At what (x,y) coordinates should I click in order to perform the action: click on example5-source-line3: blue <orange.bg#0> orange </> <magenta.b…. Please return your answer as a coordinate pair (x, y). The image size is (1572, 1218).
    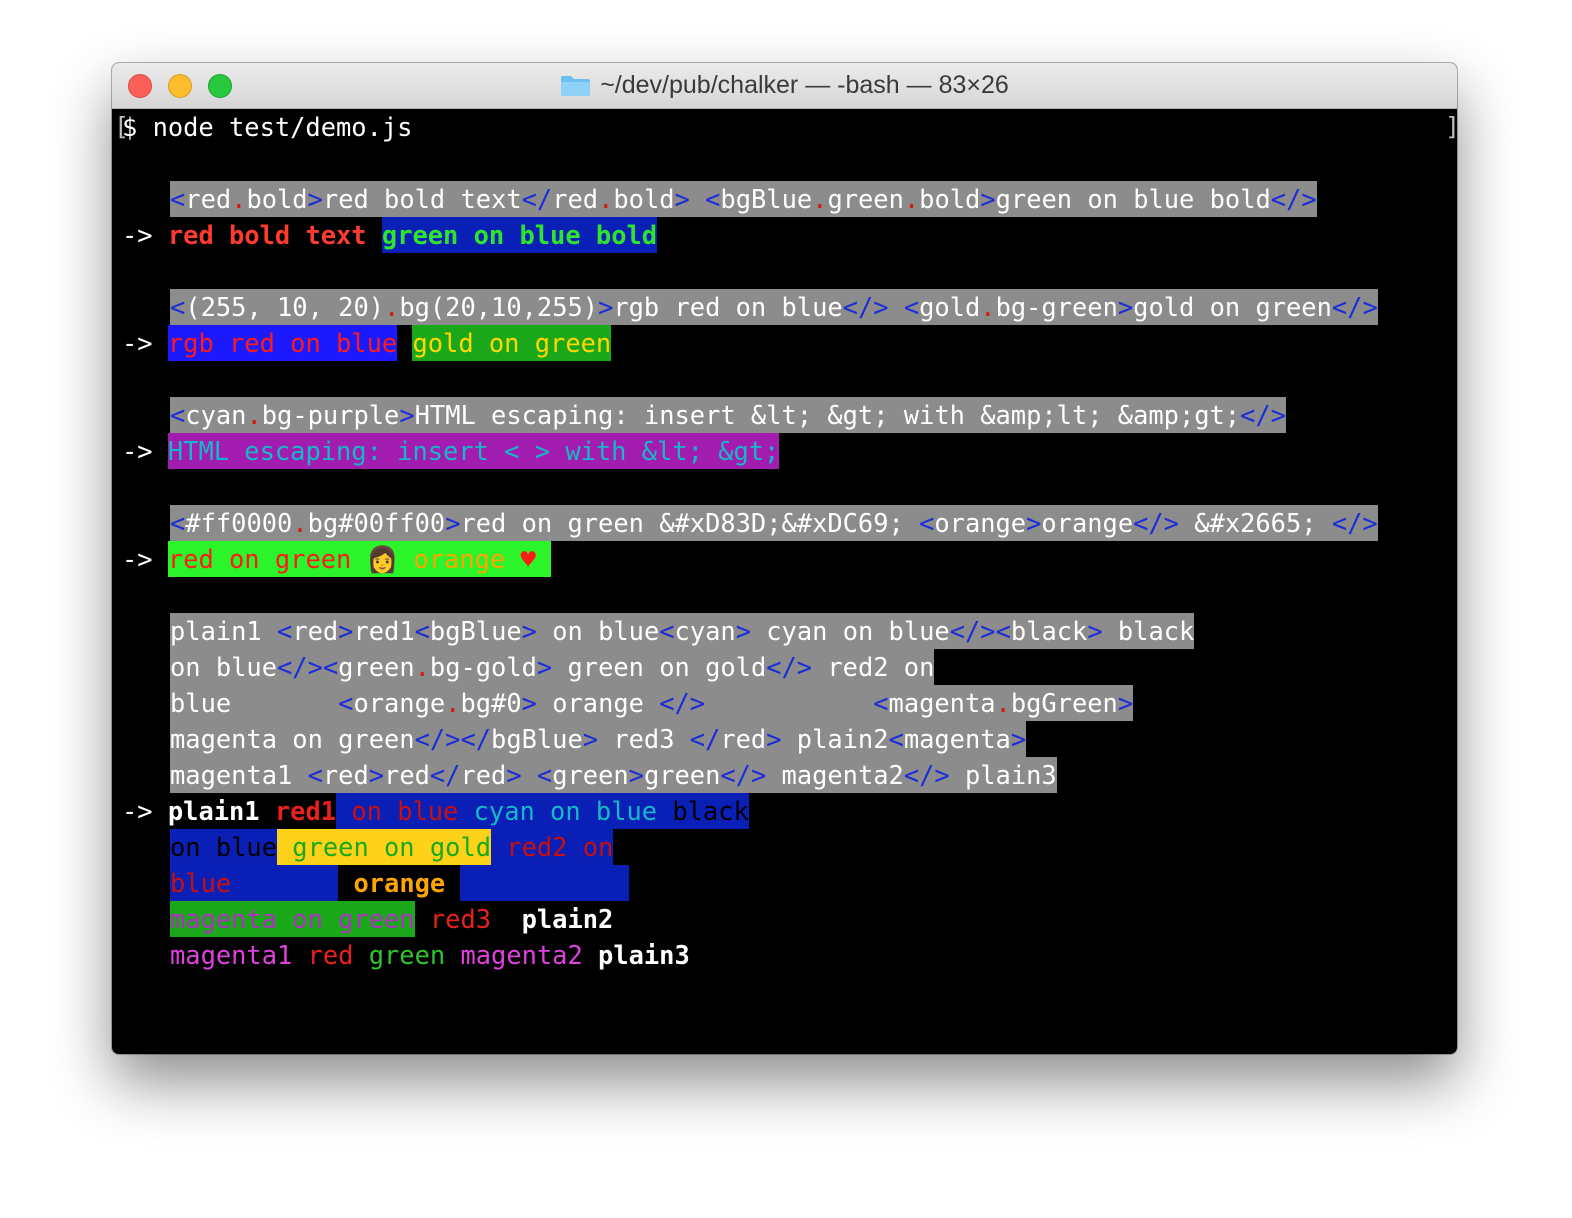
    Looking at the image, I should click on (652, 703).